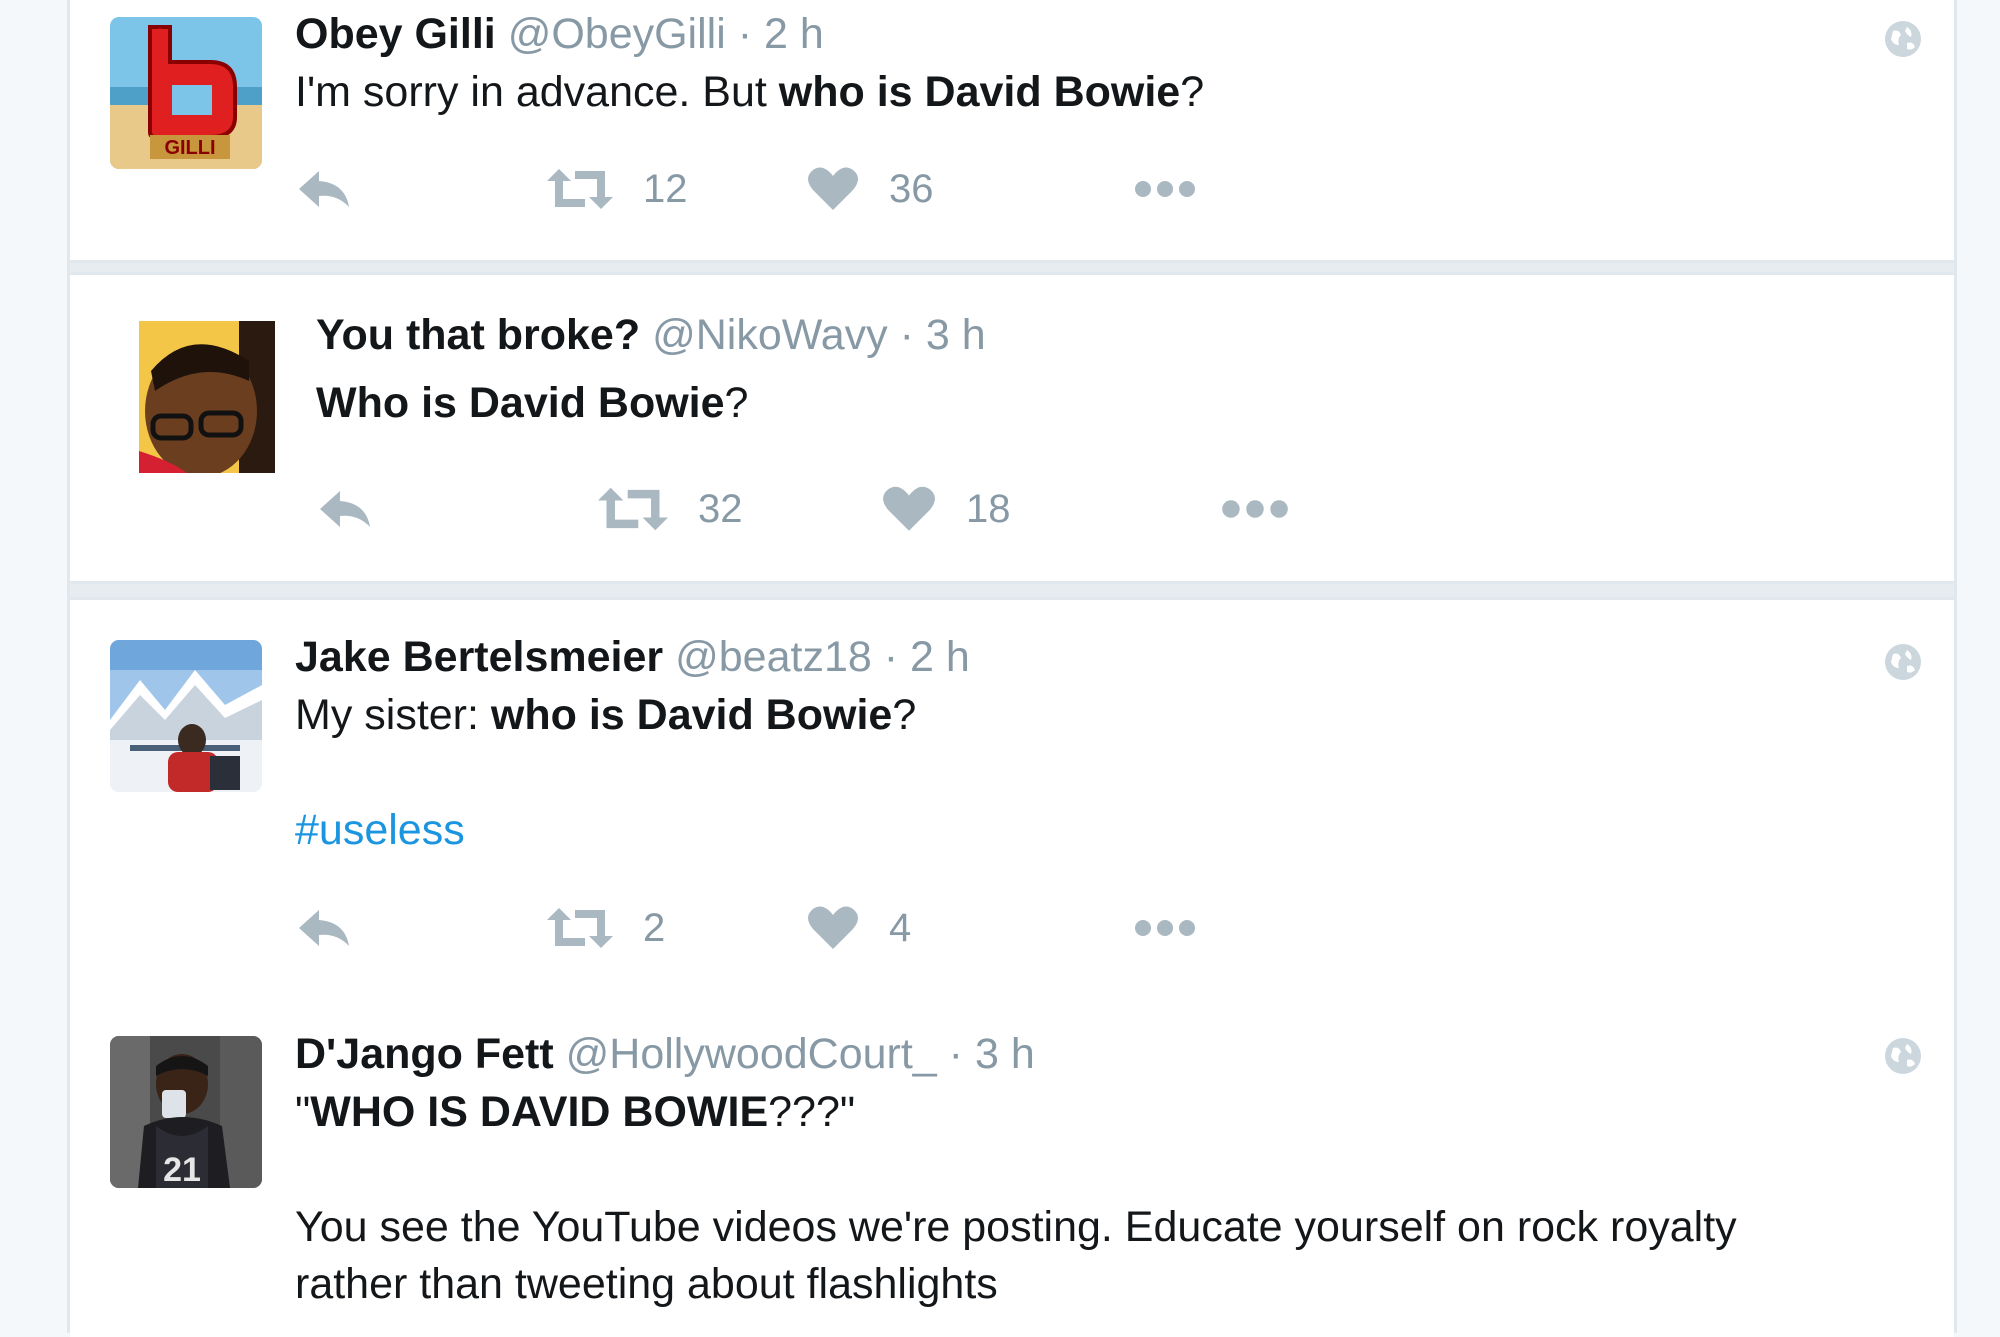  Describe the element at coordinates (479, 657) in the screenshot. I see `display-name: Jake Bertelsmeier` at that location.